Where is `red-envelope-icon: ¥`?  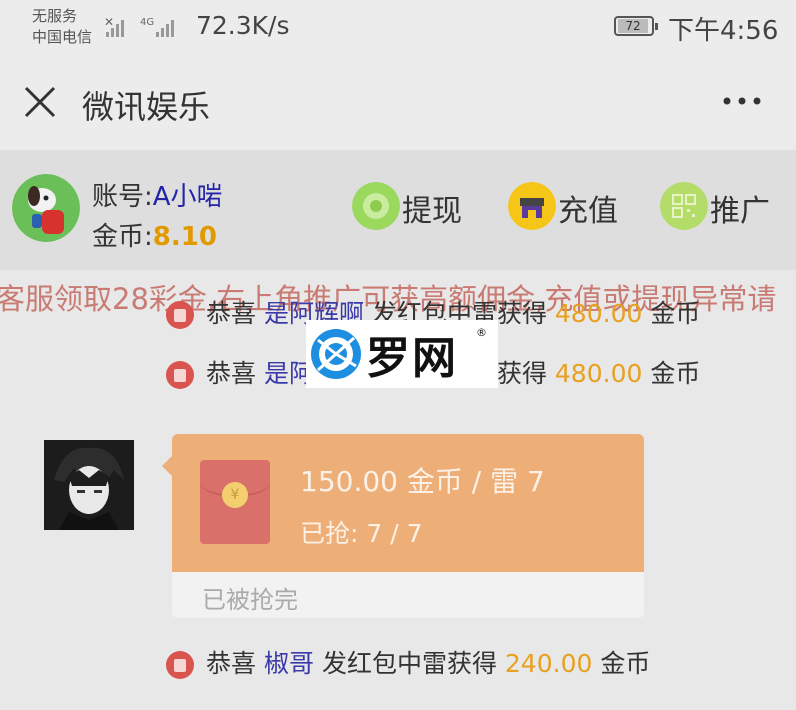
red-envelope-icon: ¥ is located at coordinates (235, 502).